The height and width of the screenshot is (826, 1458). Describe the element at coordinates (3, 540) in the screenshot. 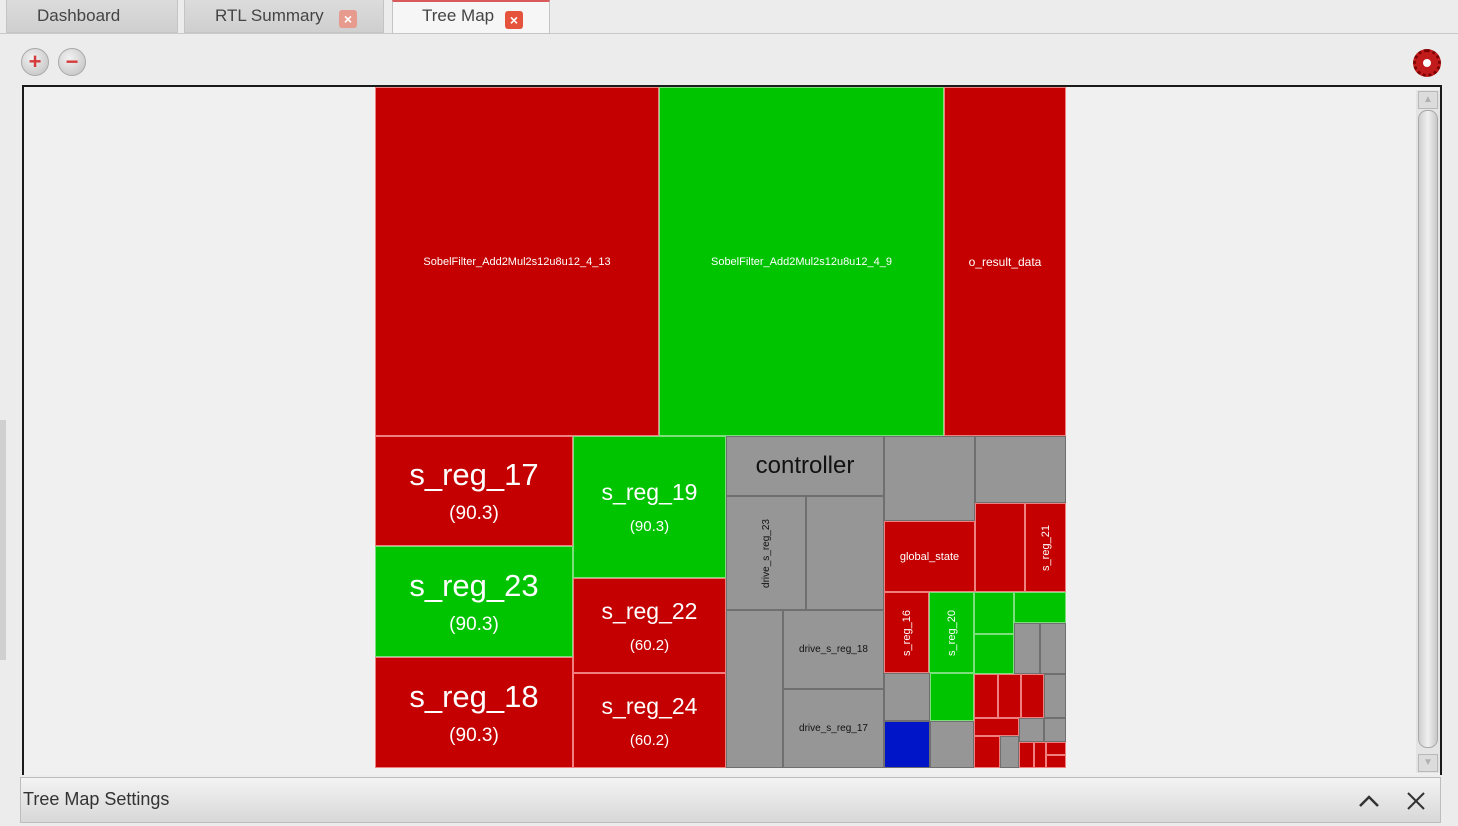

I see `left-edge-handle` at that location.